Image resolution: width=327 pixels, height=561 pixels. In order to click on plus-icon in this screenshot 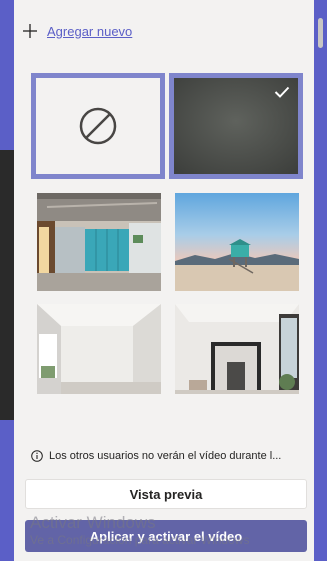, I will do `click(30, 31)`.